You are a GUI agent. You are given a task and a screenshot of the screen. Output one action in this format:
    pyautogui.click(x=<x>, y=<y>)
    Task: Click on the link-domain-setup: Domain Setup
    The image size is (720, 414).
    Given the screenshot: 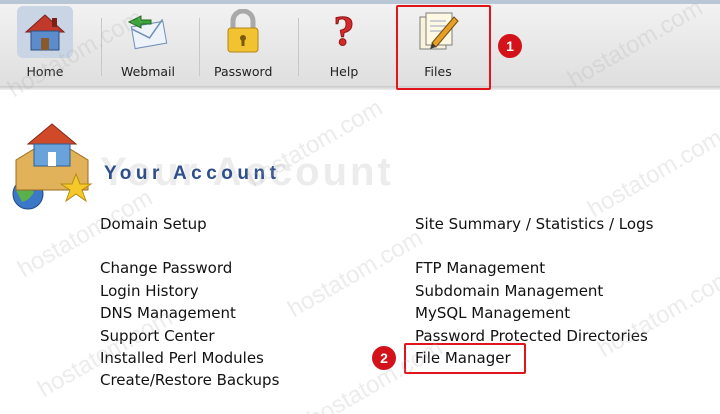 What is the action you would take?
    pyautogui.click(x=189, y=224)
    